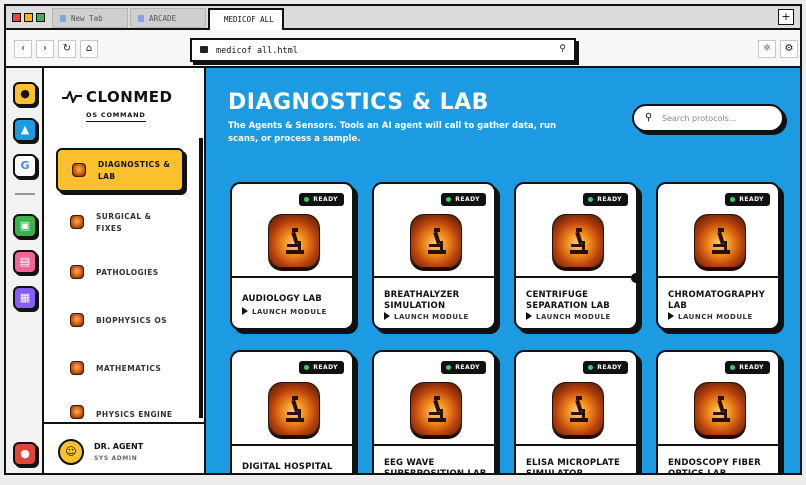  What do you see at coordinates (801, 318) in the screenshot?
I see `main-scrollbar` at bounding box center [801, 318].